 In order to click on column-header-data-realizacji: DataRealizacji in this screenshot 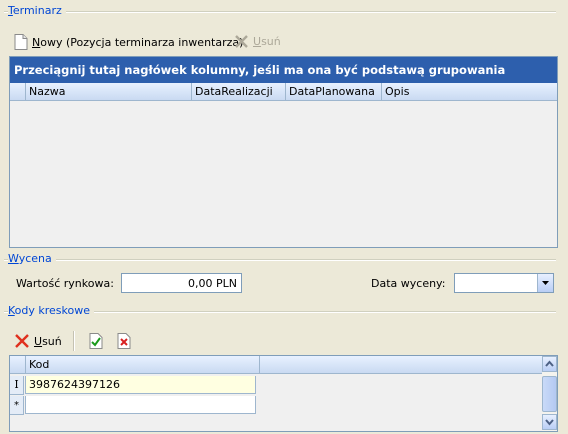, I will do `click(239, 91)`.